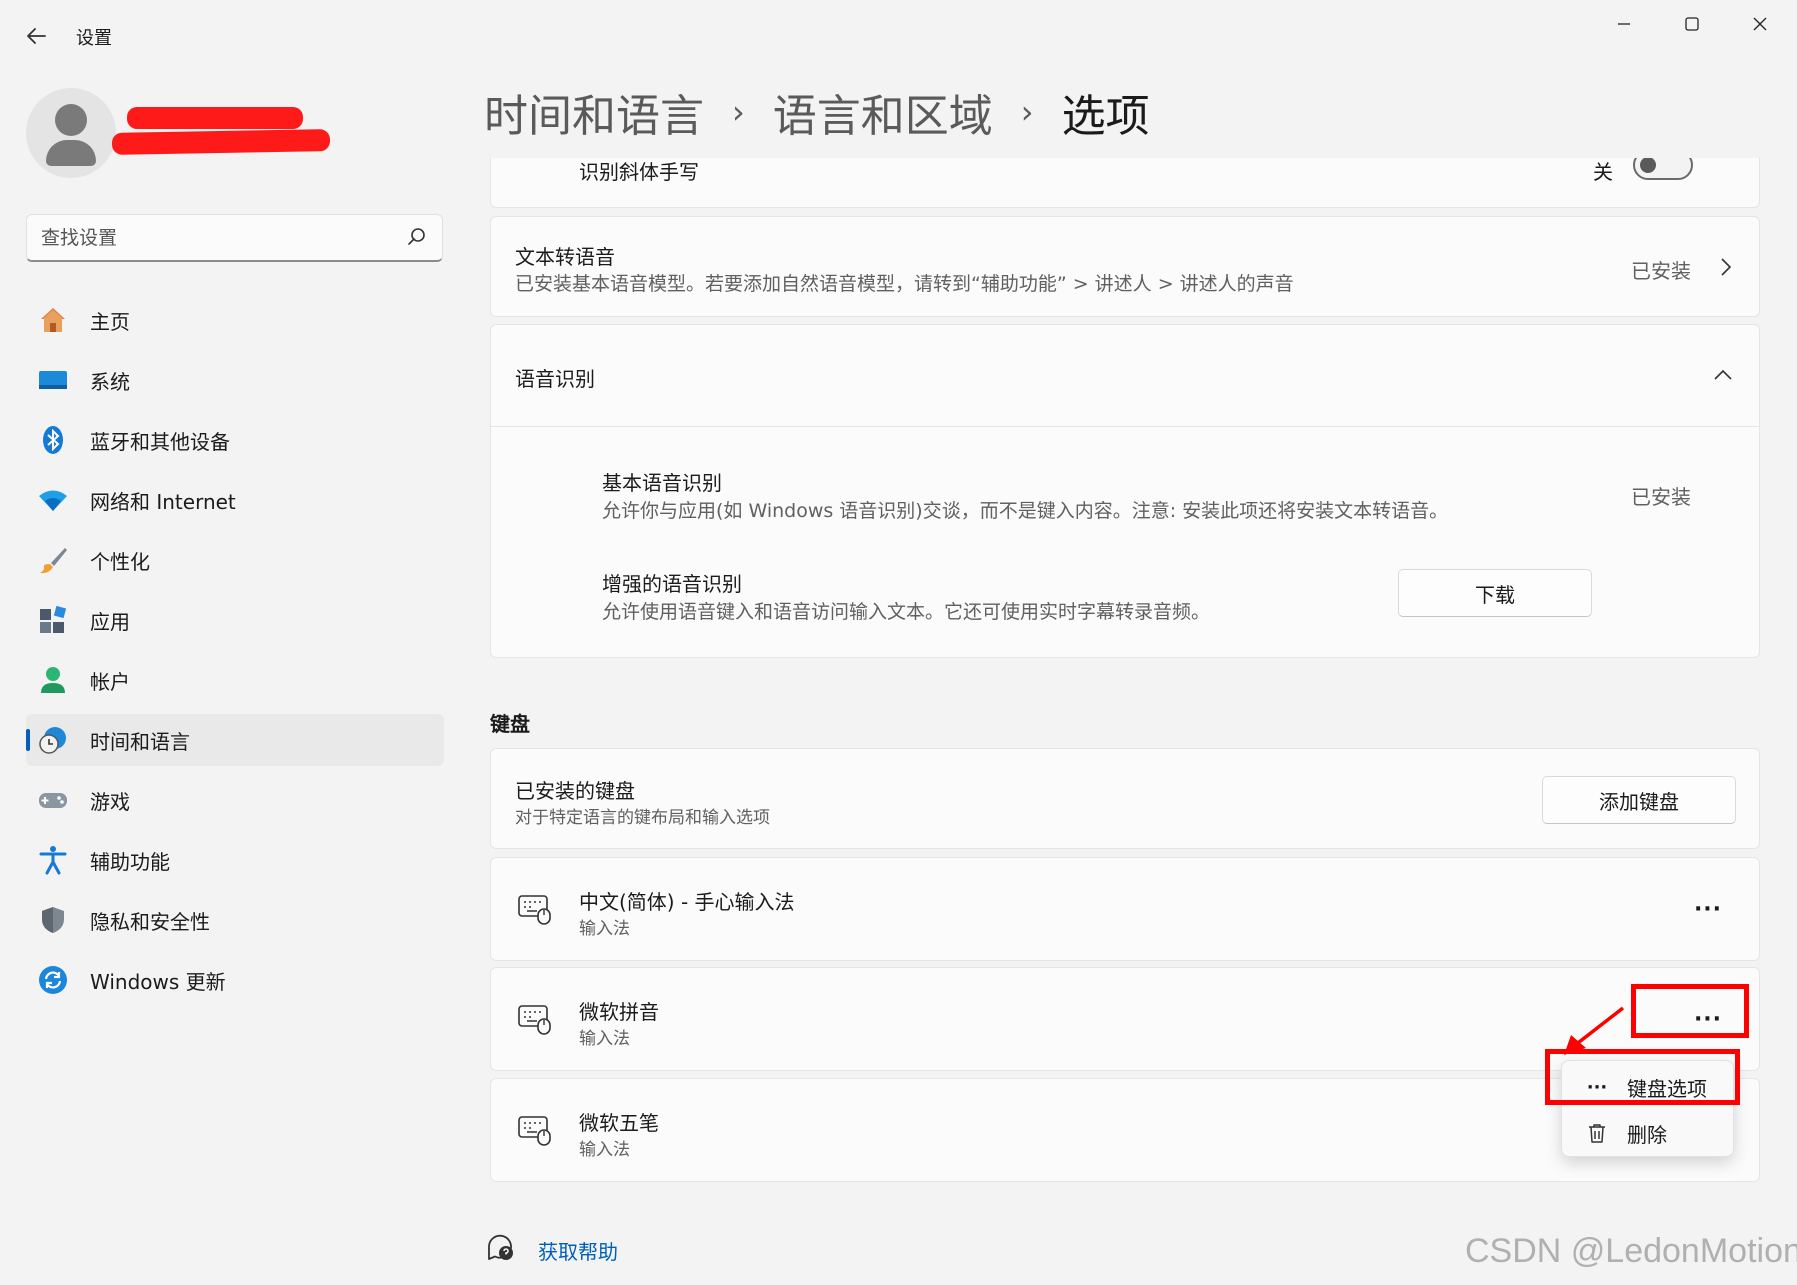  Describe the element at coordinates (53, 680) in the screenshot. I see `account-icon` at that location.